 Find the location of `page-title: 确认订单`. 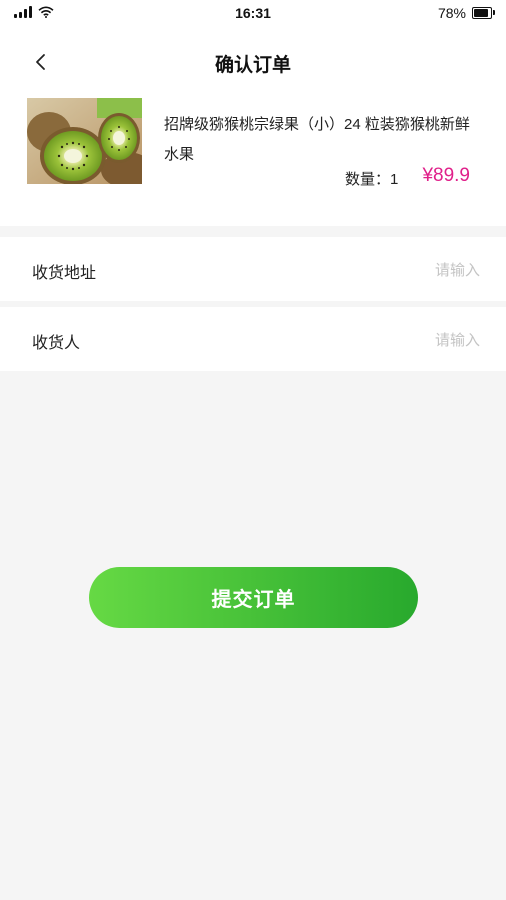

page-title: 确认订单 is located at coordinates (252, 65).